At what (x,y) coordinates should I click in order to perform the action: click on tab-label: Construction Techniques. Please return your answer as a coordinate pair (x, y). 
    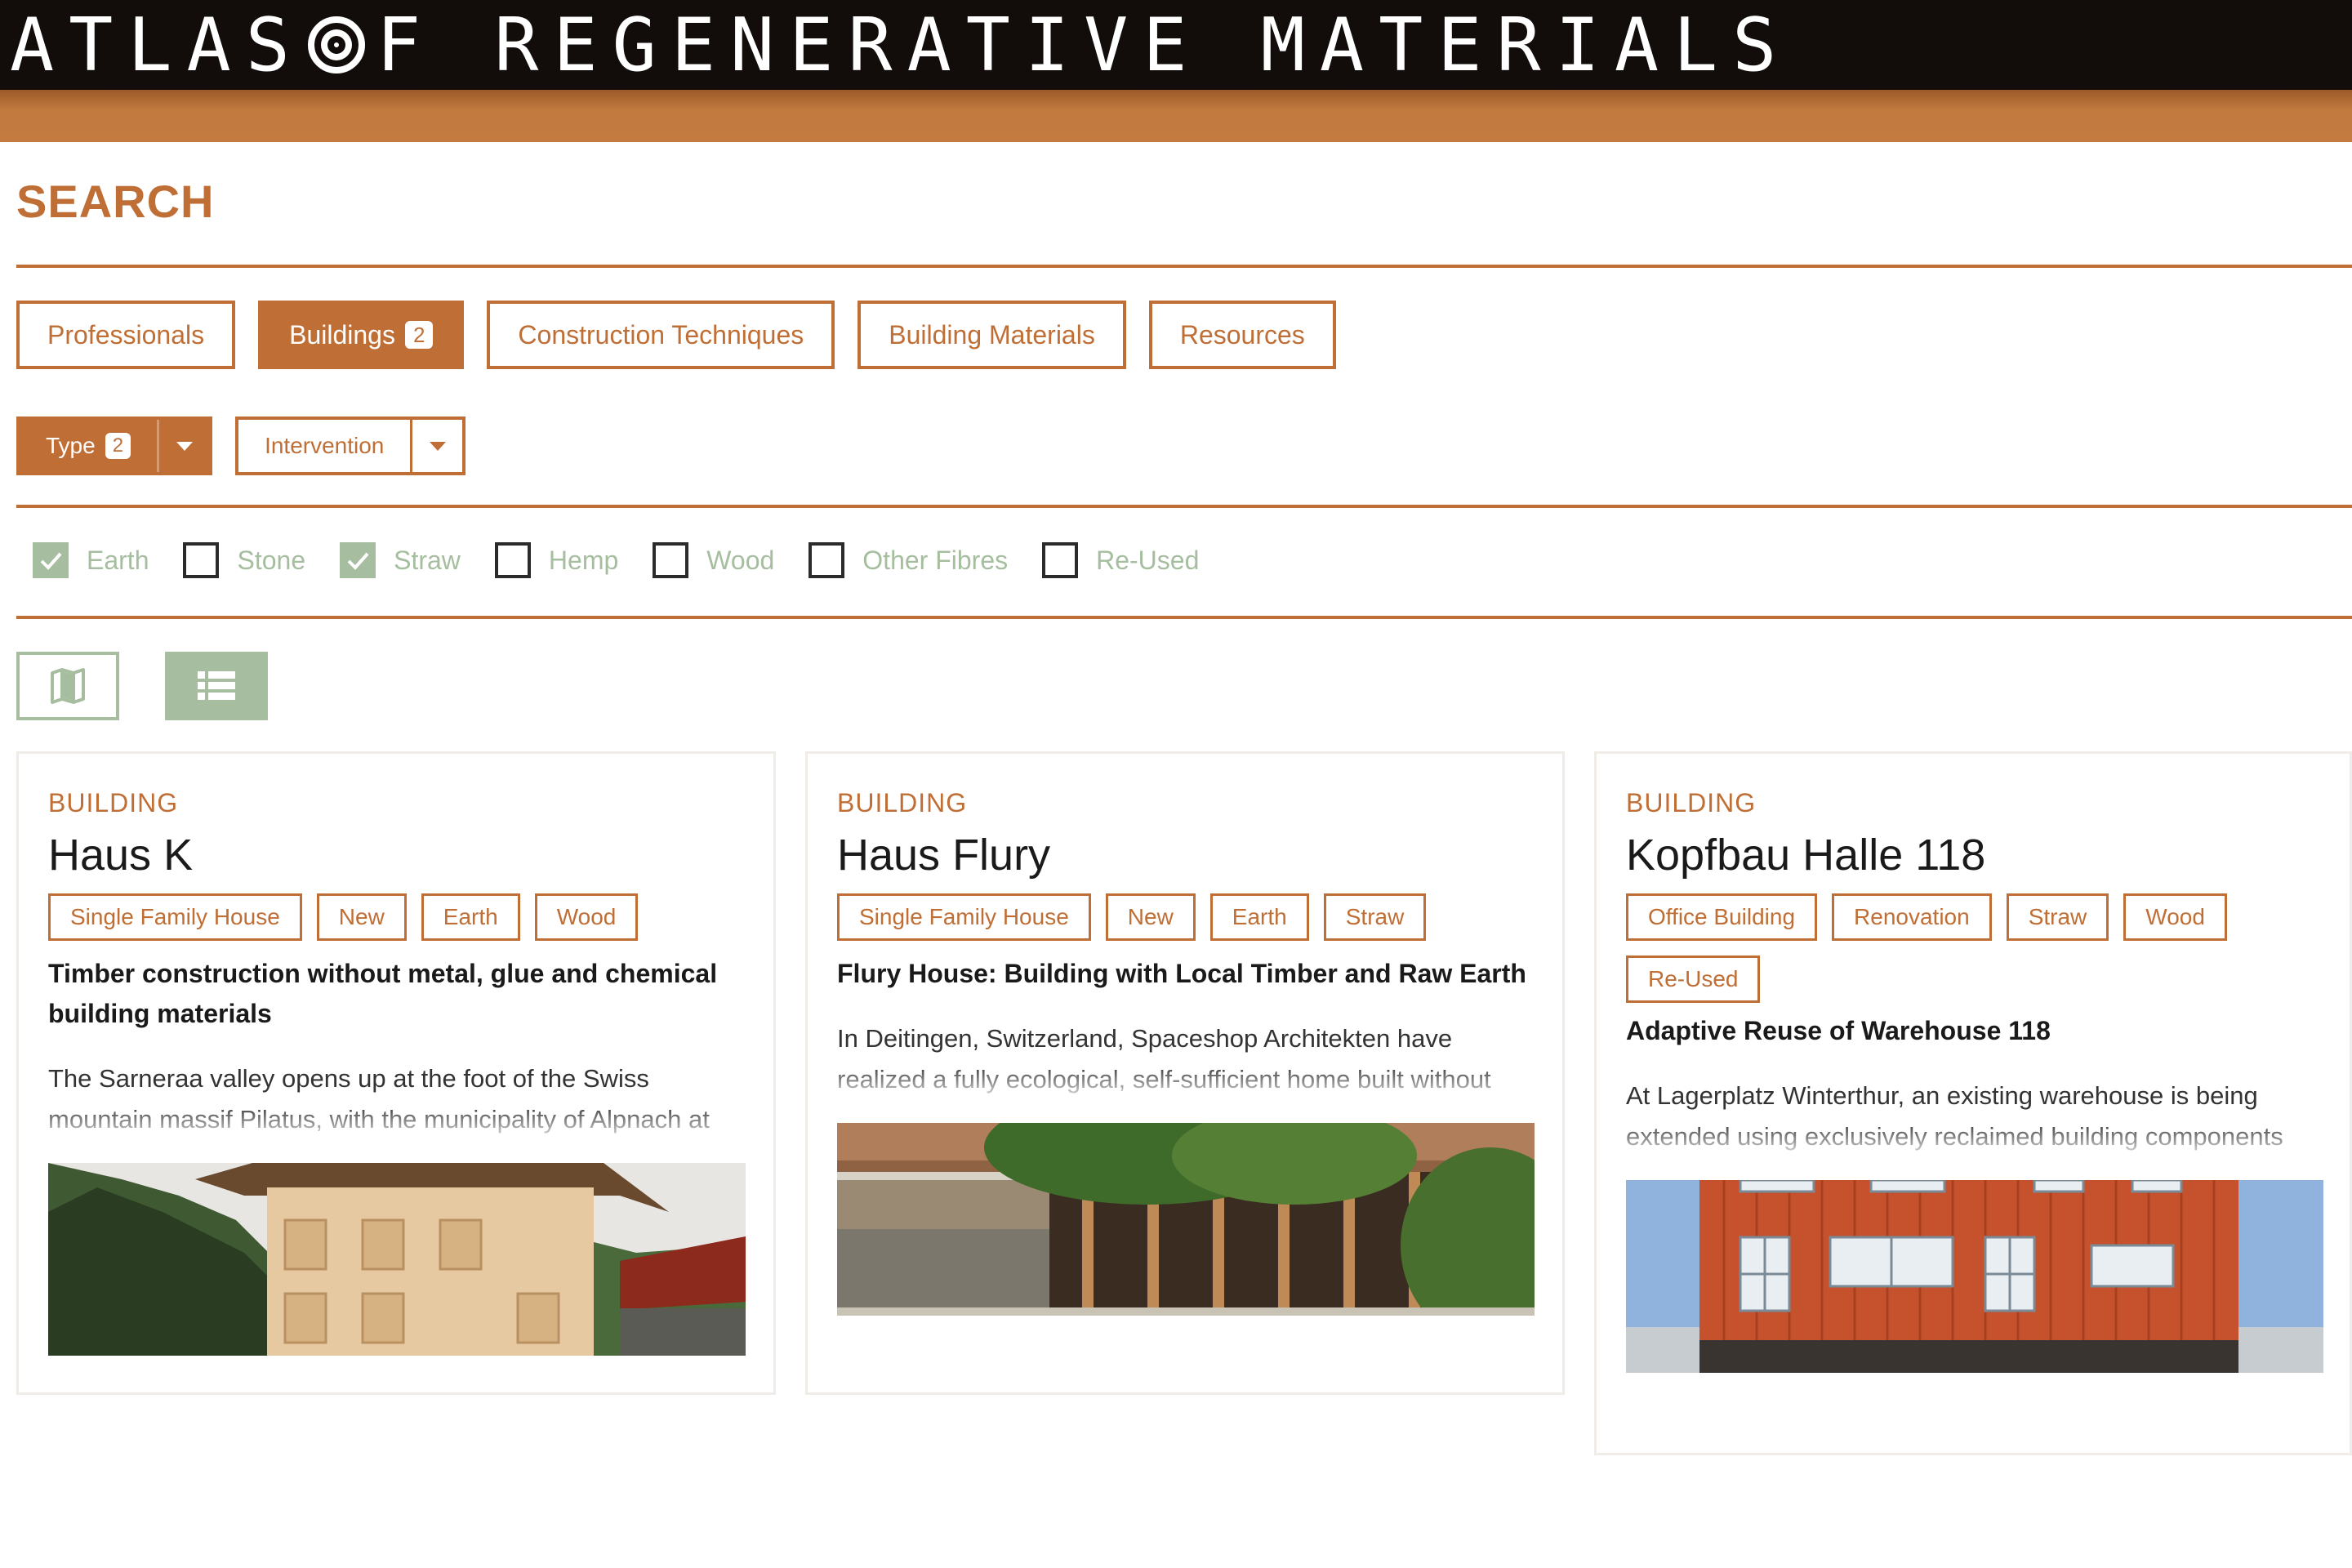
    Looking at the image, I should click on (661, 334).